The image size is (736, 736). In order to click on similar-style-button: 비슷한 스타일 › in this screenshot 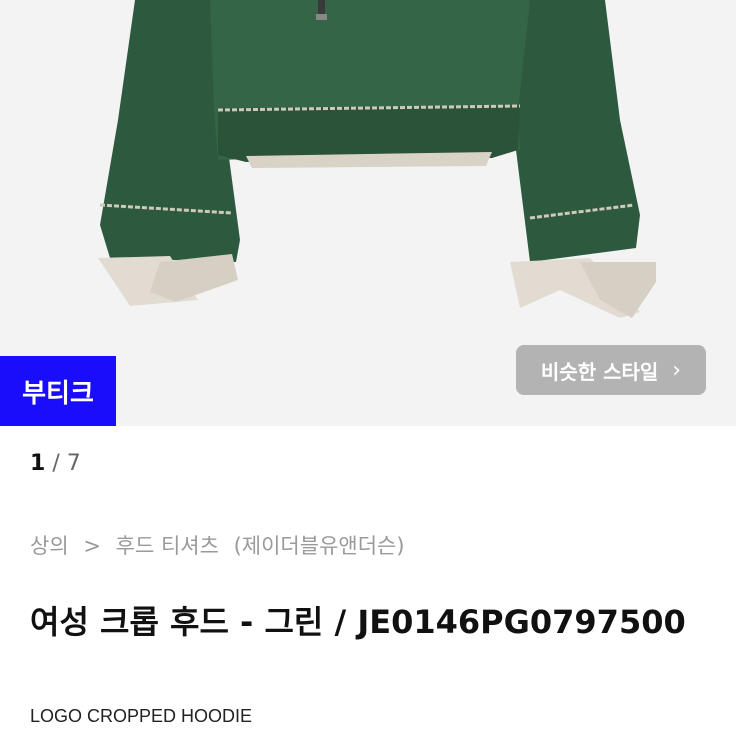, I will do `click(611, 370)`.